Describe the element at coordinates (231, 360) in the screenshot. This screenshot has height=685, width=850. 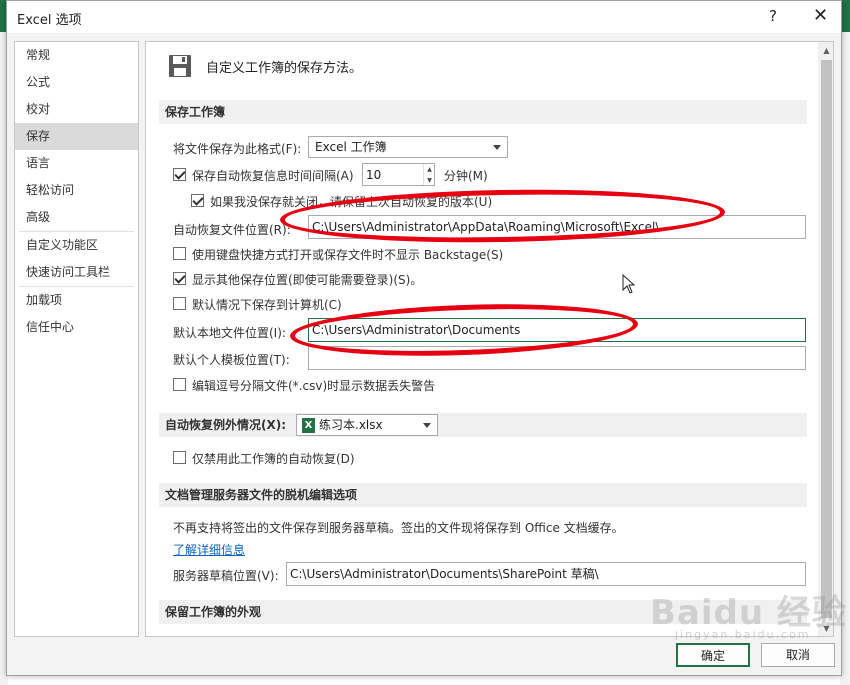
I see `default-template-location-label: 默认个人模板位置(T):` at that location.